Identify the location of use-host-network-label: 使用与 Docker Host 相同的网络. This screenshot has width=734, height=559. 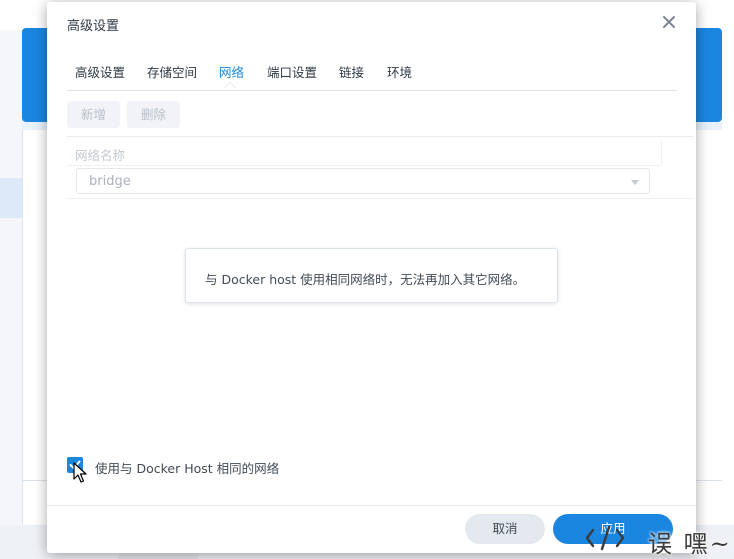
(187, 467).